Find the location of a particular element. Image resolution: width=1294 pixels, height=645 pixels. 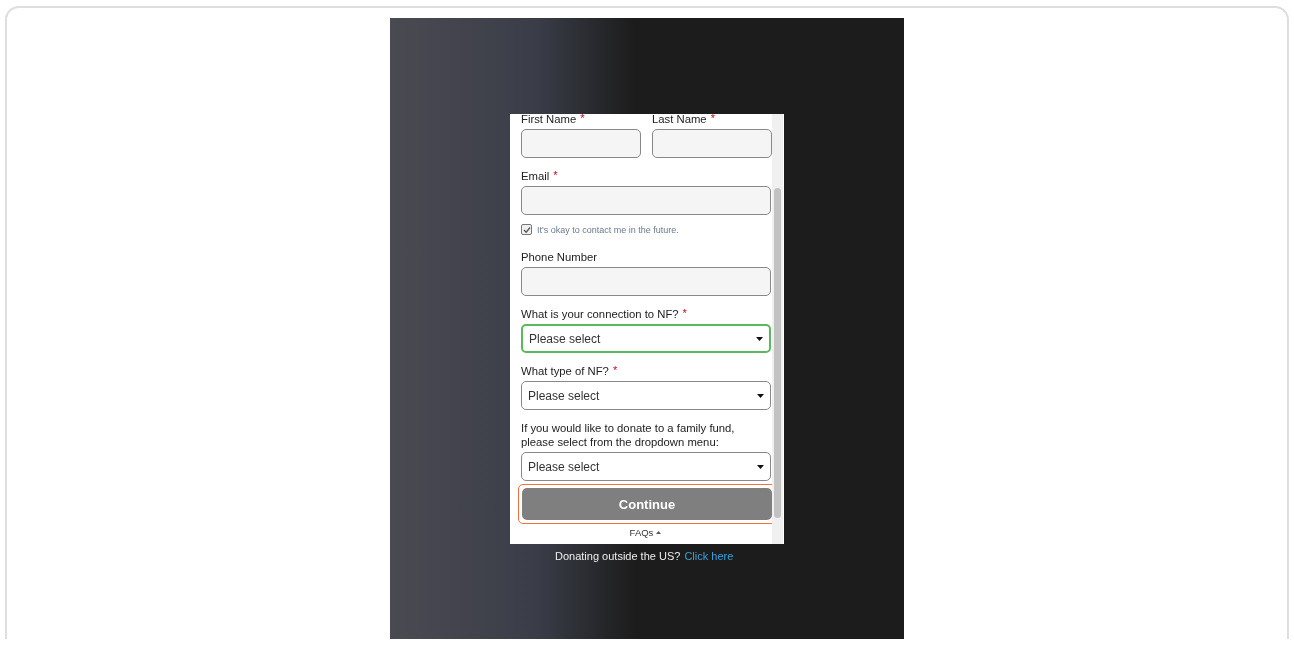

field-label: Last Name is located at coordinates (679, 119).